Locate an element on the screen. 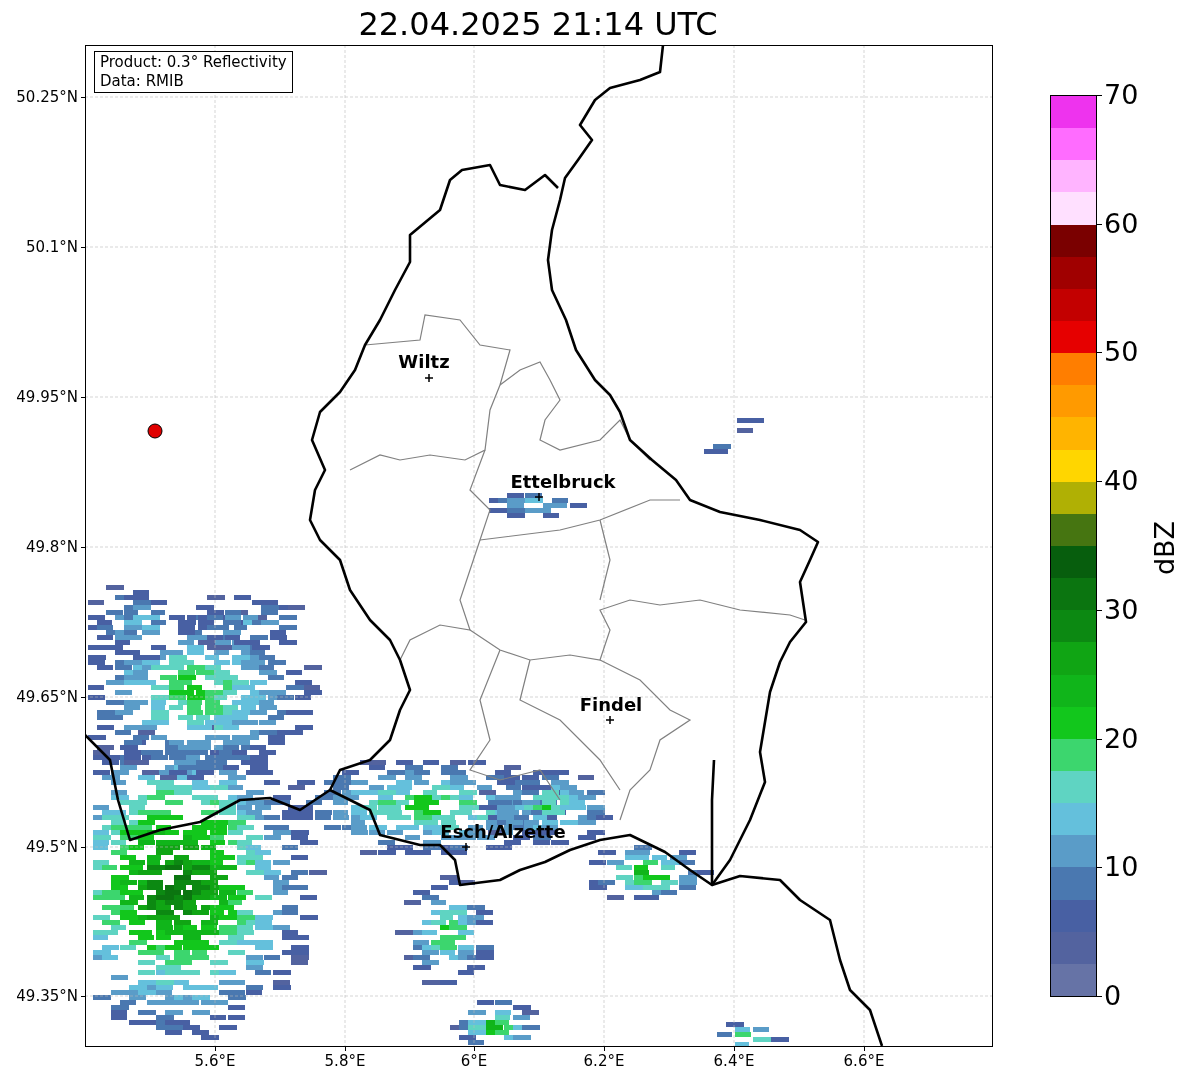 Image resolution: width=1184 pixels, height=1081 pixels. longitude-label: 5.6°E is located at coordinates (215, 1061).